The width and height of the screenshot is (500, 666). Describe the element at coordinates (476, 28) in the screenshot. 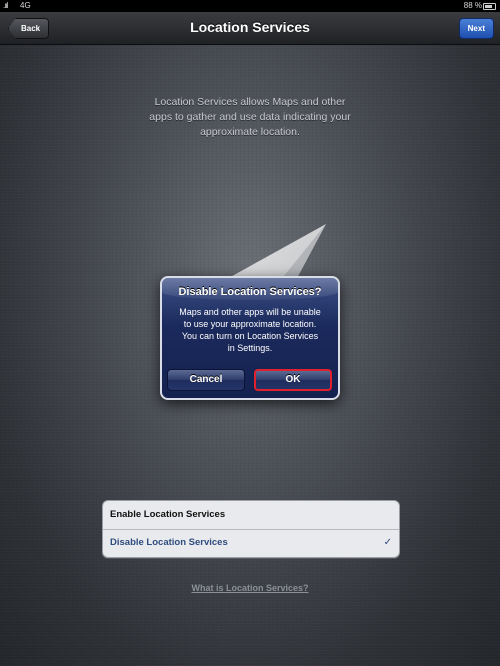

I see `next-button: Next` at that location.